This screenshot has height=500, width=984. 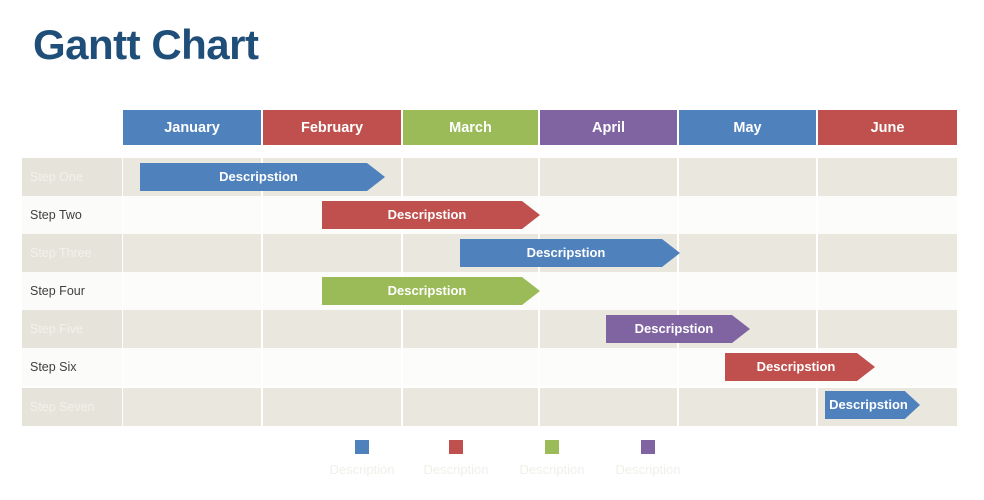 I want to click on row-label-step-three: Step Three, so click(x=72, y=253).